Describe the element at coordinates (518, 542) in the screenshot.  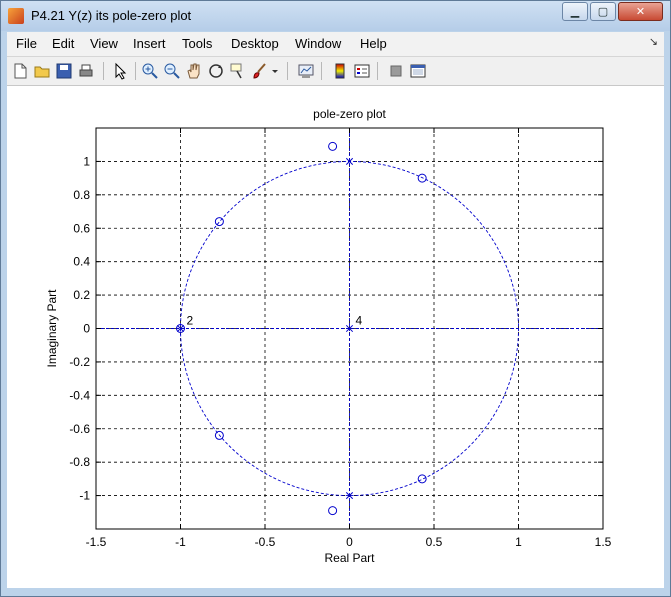
I see `x-tick-label: 1` at that location.